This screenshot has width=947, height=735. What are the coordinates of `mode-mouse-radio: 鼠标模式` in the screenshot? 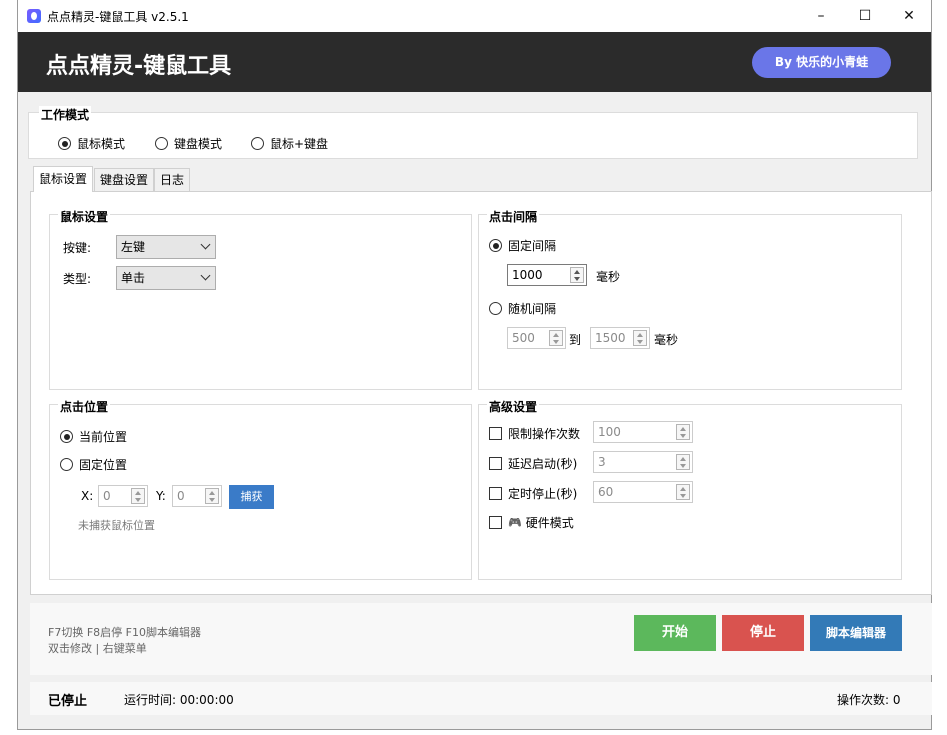 It's located at (91, 143).